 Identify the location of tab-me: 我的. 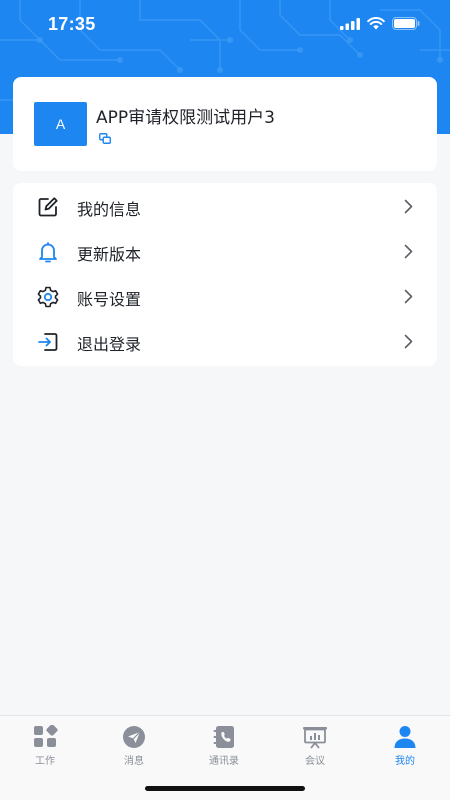
(405, 747).